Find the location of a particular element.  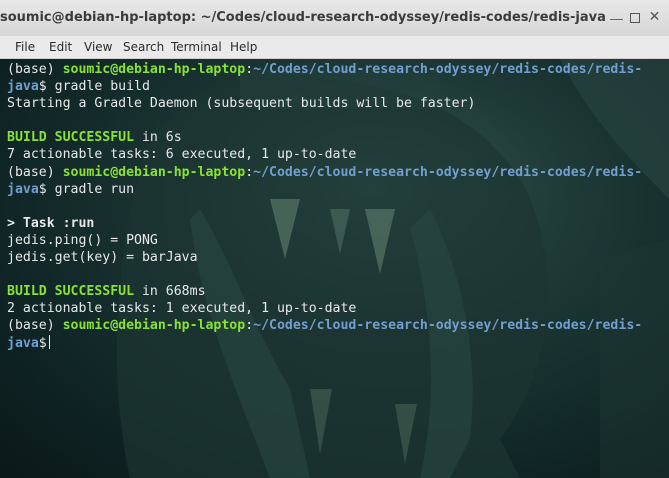

minimize-icon: — is located at coordinates (616, 18).